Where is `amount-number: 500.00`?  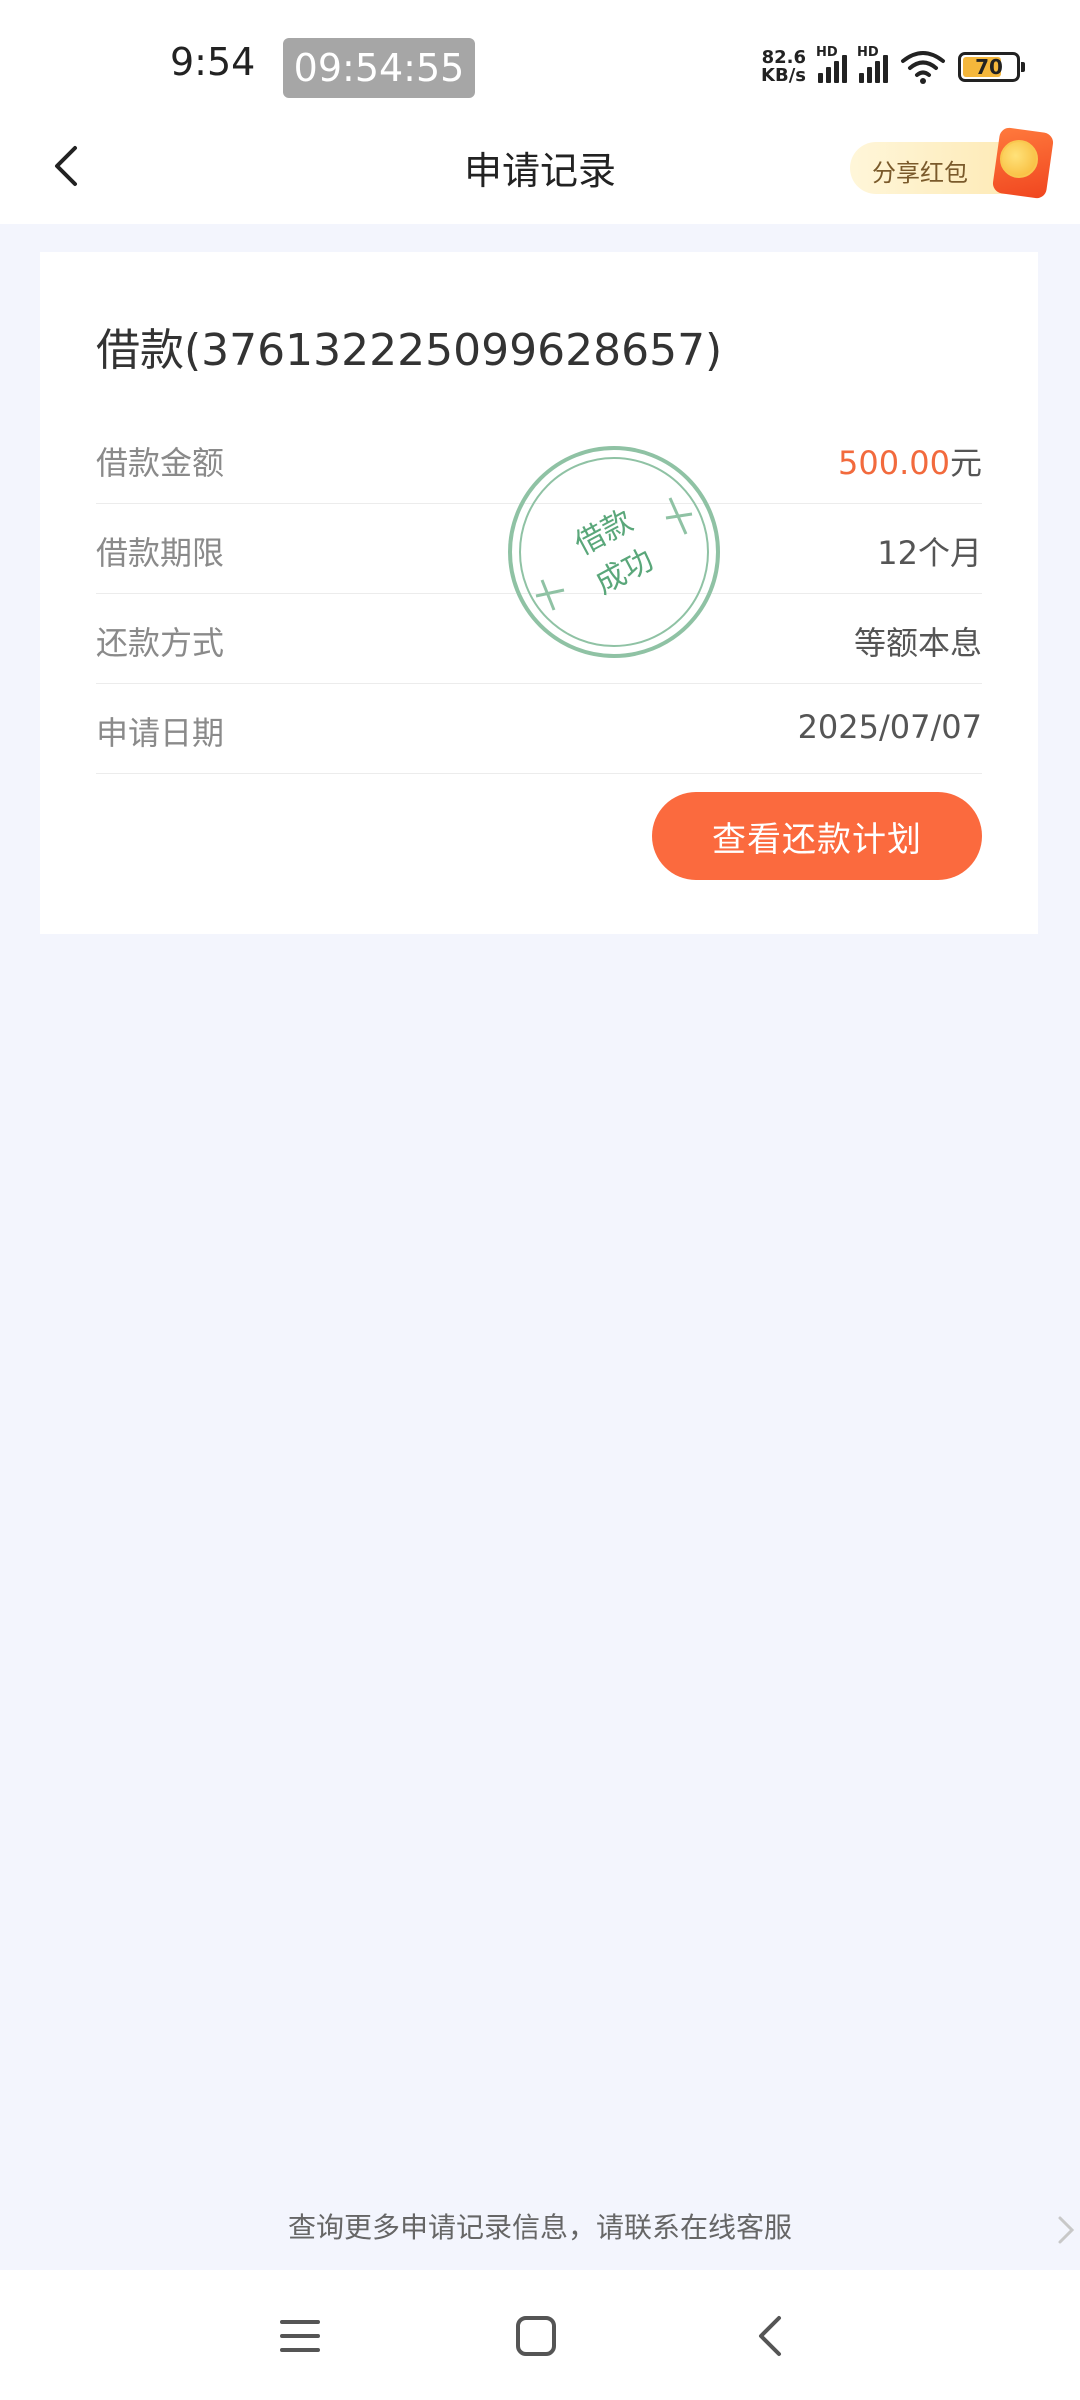 amount-number: 500.00 is located at coordinates (894, 463).